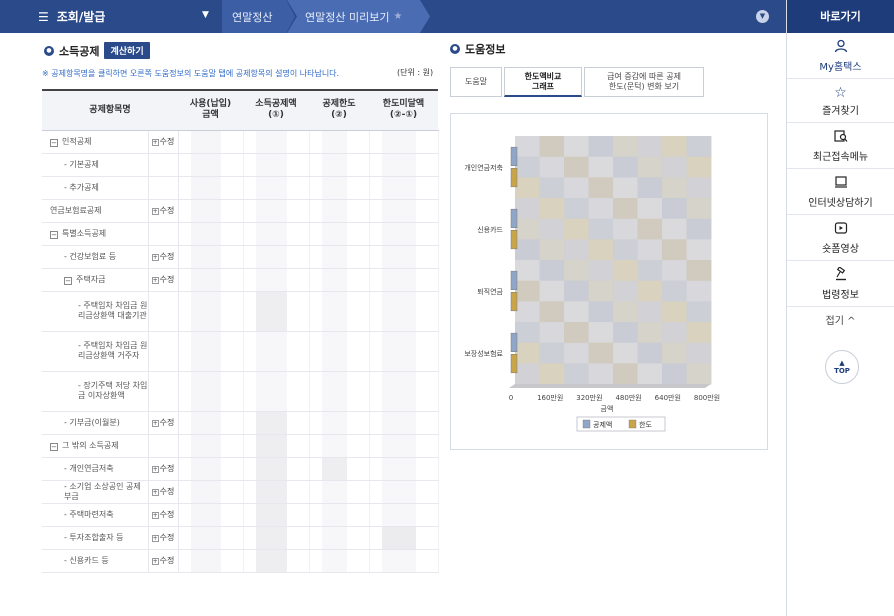  I want to click on table-row: - 장기주택 저당 차입금 이자상환액, so click(240, 391).